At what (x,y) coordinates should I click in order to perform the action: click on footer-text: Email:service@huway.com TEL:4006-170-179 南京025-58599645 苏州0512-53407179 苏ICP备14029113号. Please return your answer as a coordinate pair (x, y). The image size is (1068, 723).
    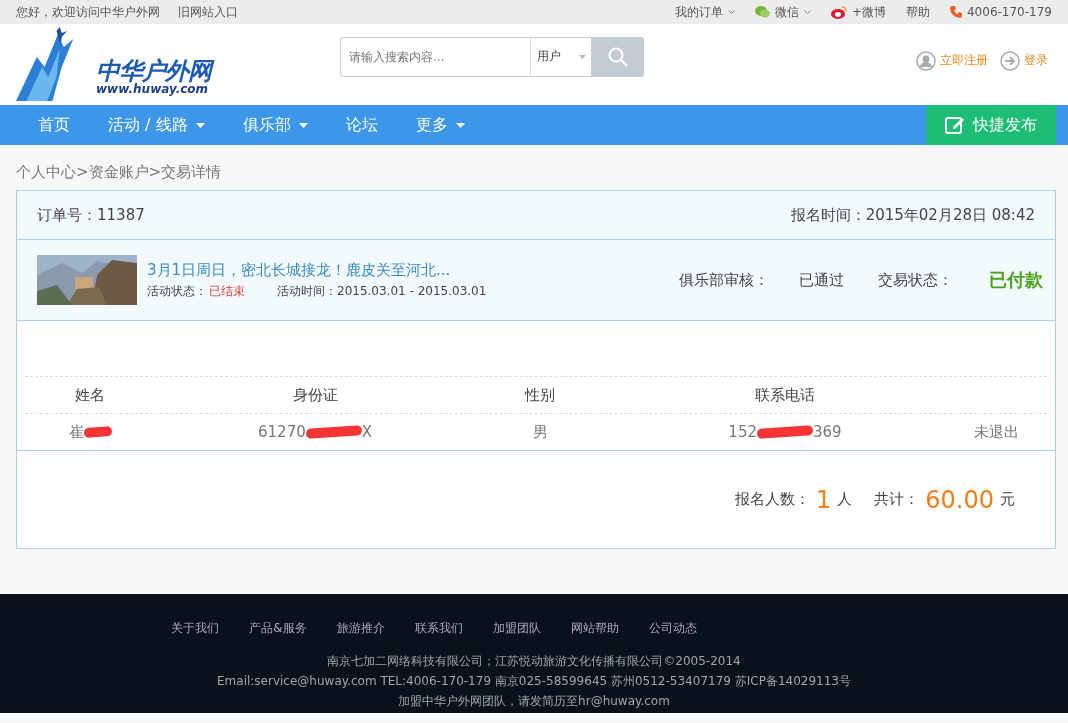
    Looking at the image, I should click on (534, 681).